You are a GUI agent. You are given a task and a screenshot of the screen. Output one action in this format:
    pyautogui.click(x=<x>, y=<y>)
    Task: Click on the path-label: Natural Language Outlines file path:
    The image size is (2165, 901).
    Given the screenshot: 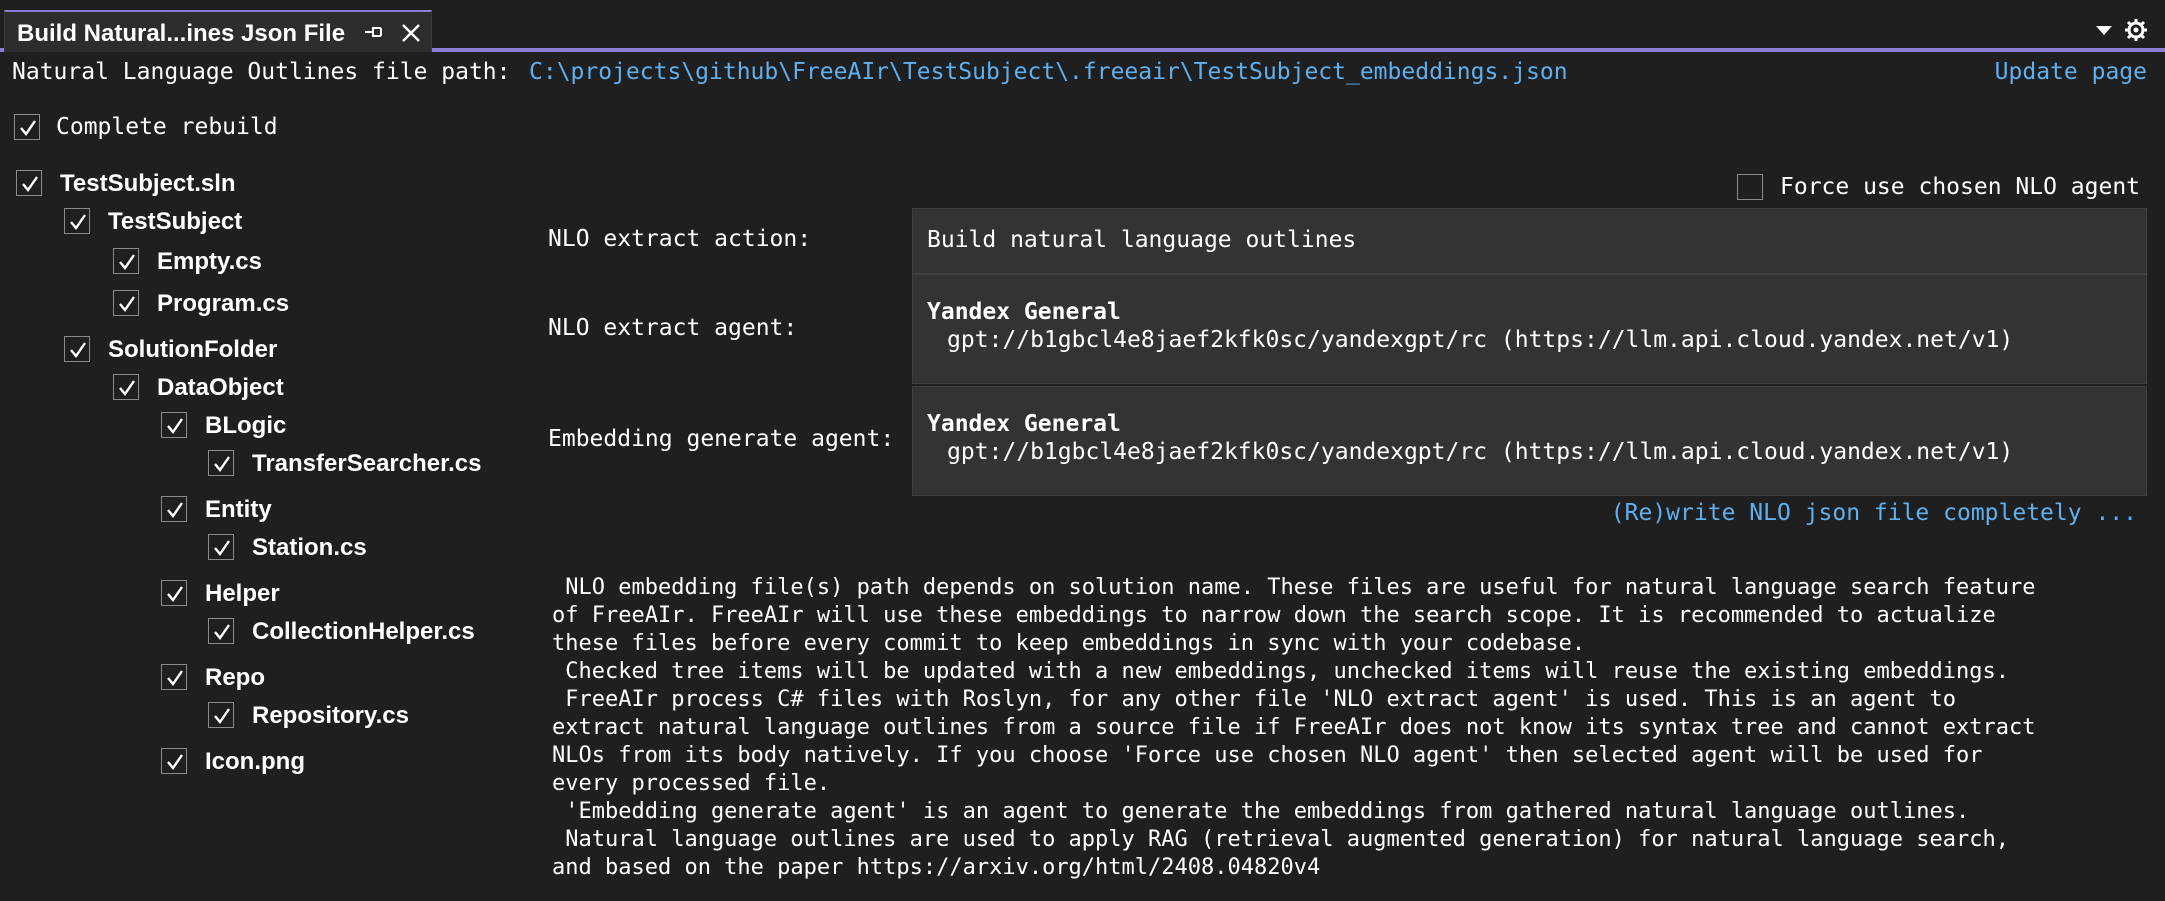 What is the action you would take?
    pyautogui.click(x=261, y=72)
    